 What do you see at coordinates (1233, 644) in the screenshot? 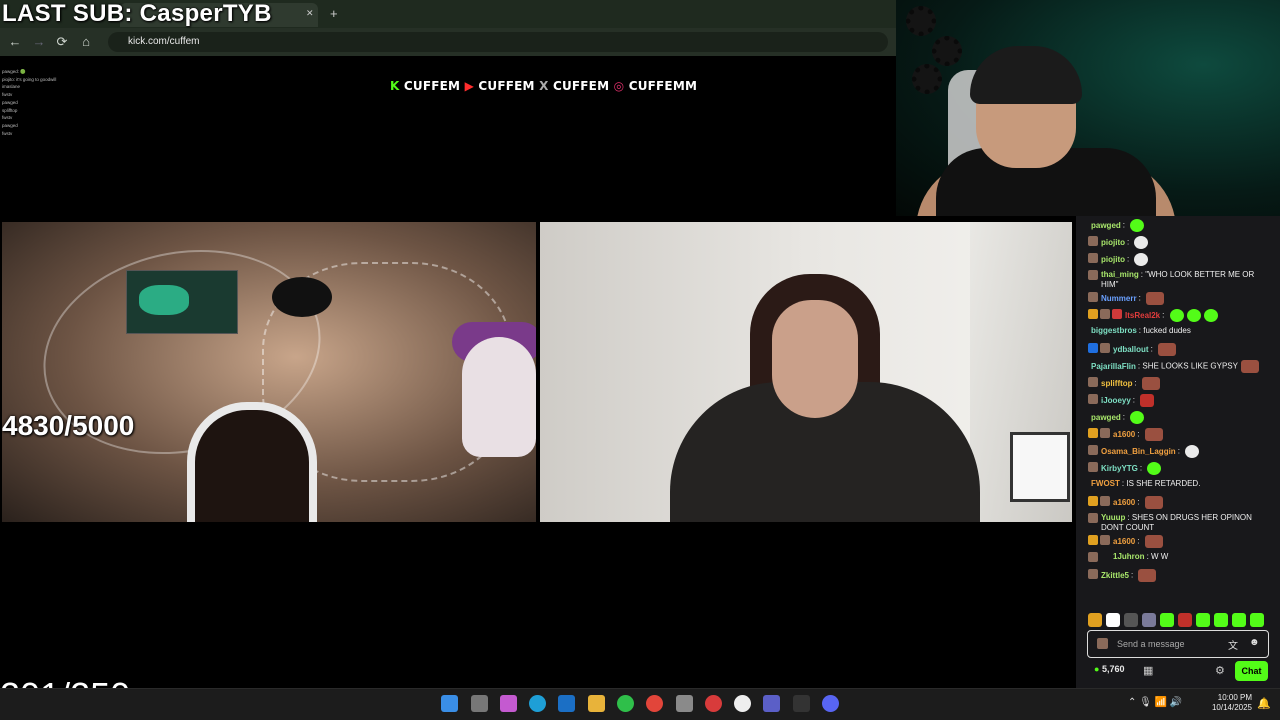
I see `translate-icon: 文` at bounding box center [1233, 644].